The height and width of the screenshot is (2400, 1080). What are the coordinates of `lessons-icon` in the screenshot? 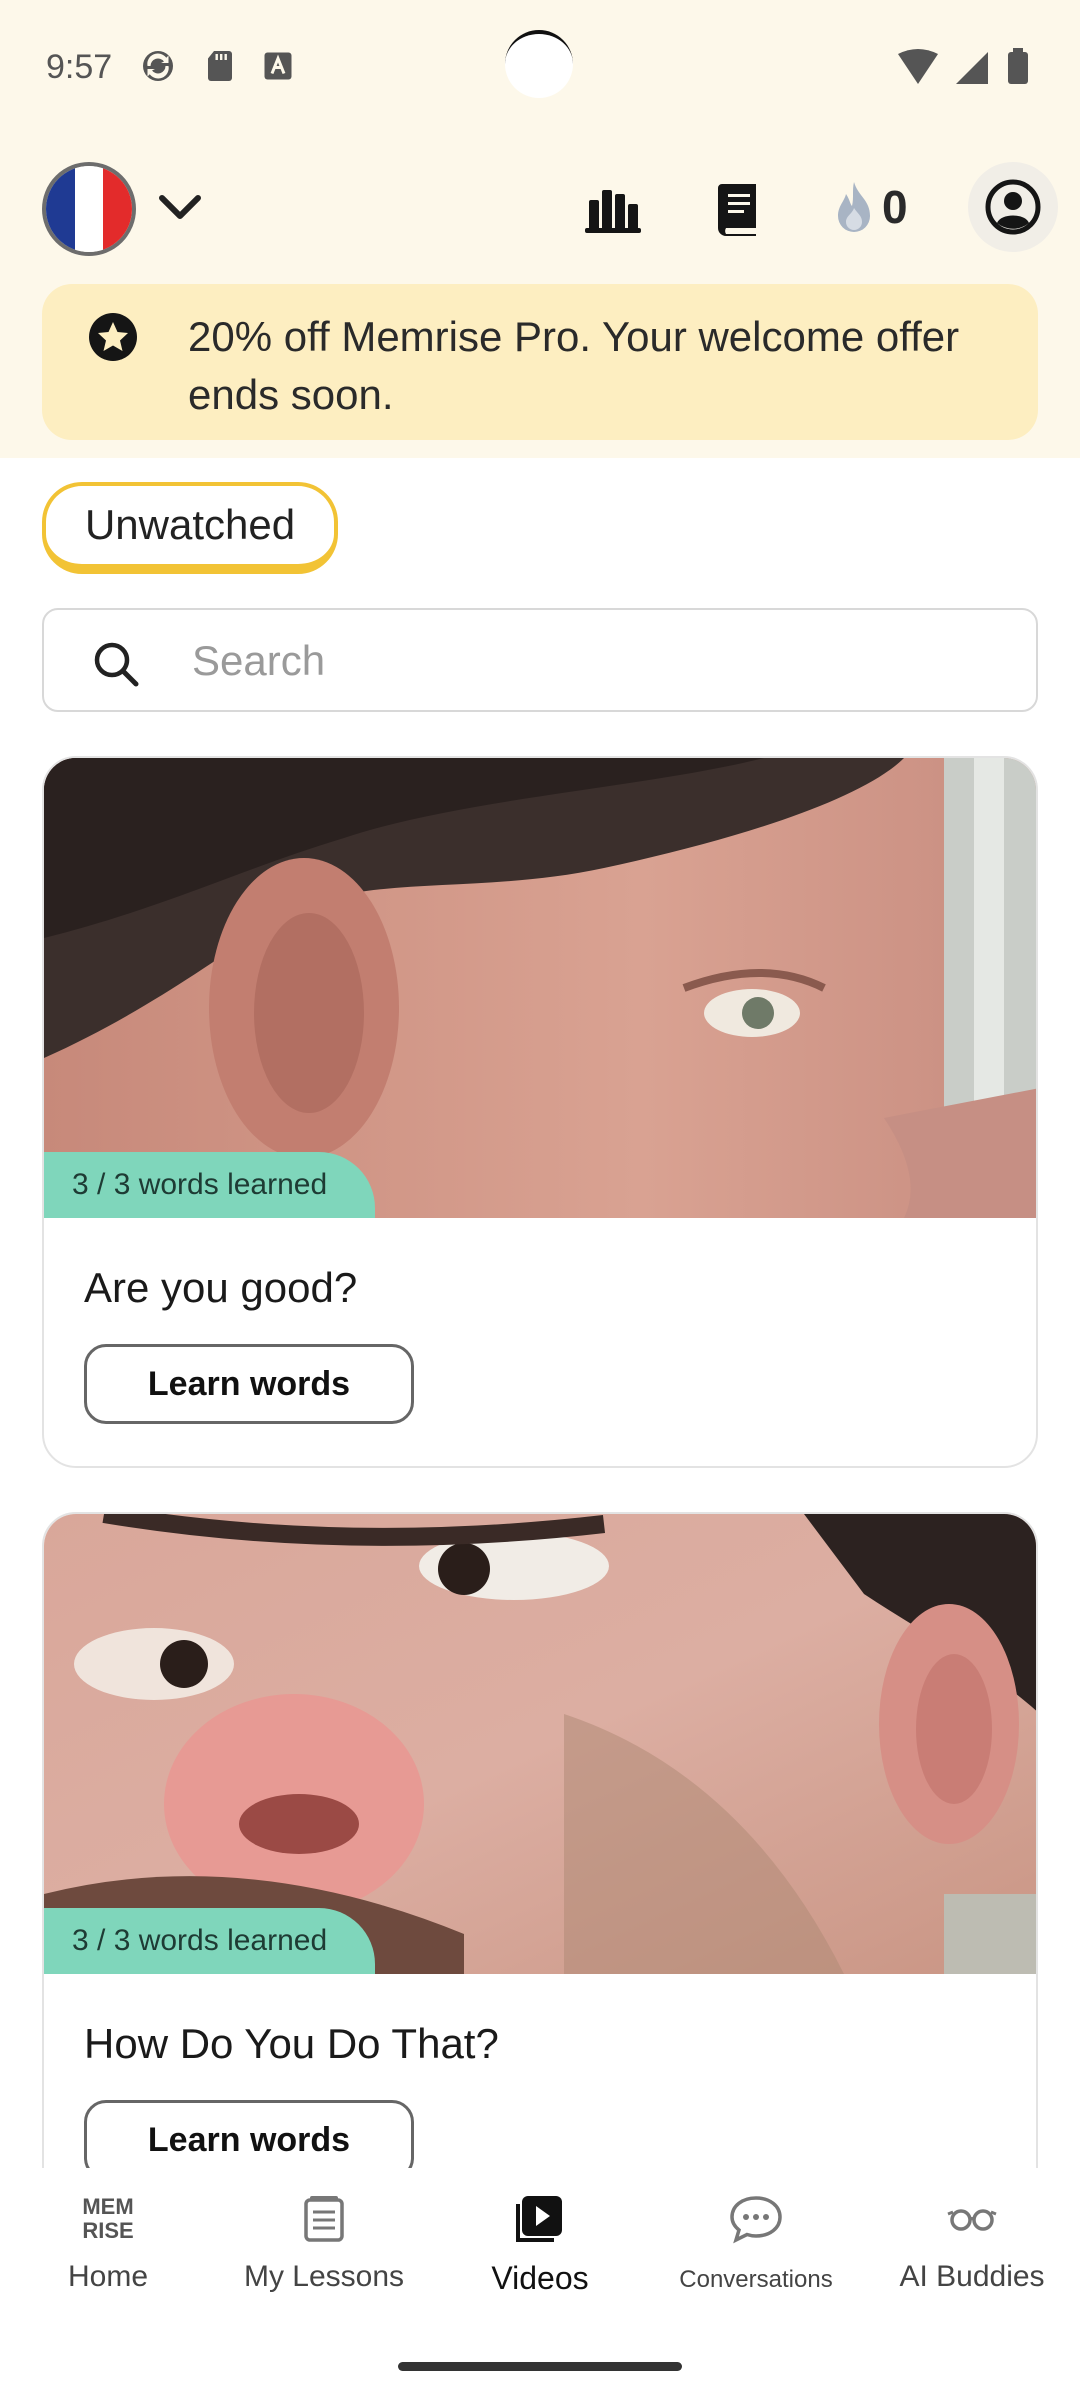 It's located at (324, 2219).